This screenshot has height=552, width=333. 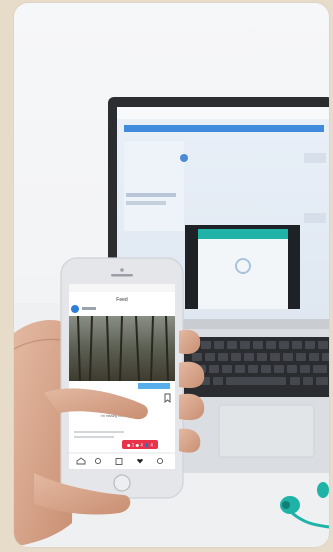 I want to click on app-title: Feed, so click(x=122, y=300).